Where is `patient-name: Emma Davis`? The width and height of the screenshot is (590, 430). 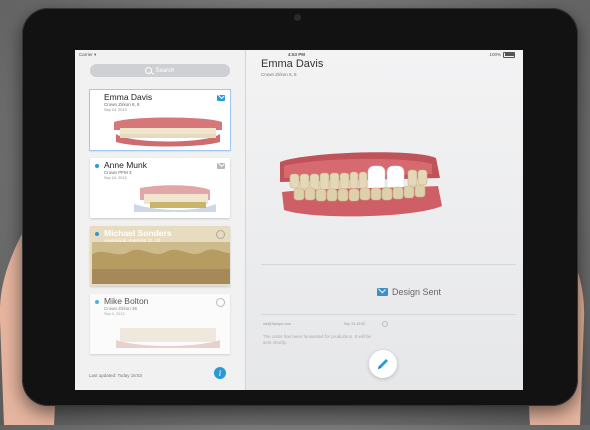 patient-name: Emma Davis is located at coordinates (128, 97).